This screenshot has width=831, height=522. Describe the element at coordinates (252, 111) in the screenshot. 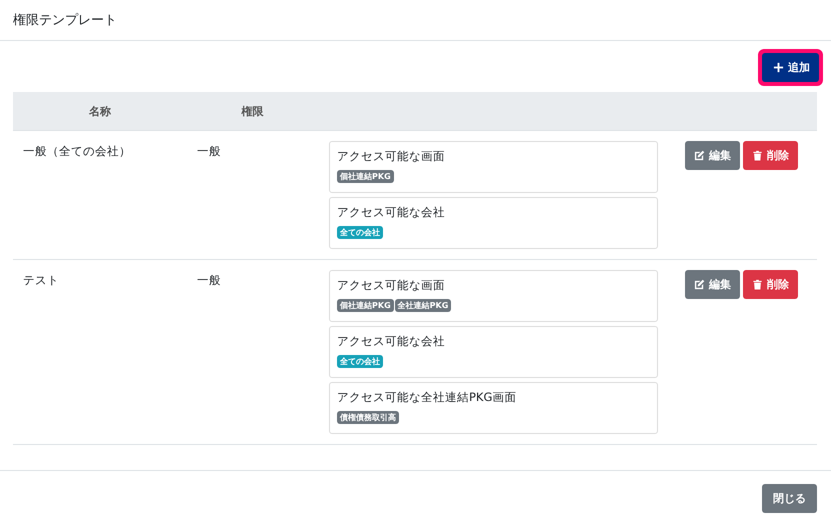

I see `column-header: 権限` at that location.